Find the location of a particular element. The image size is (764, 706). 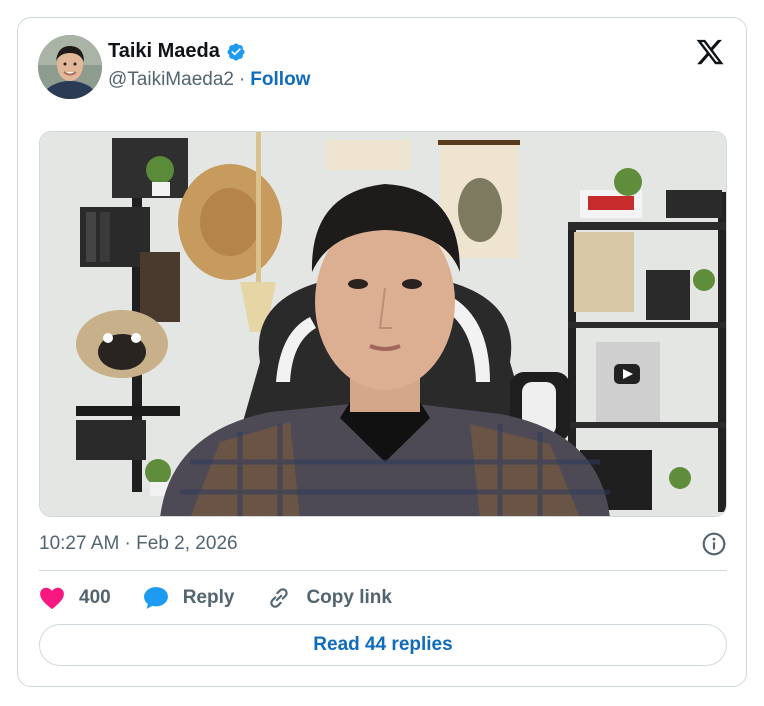

speech-bubble-icon is located at coordinates (155, 598).